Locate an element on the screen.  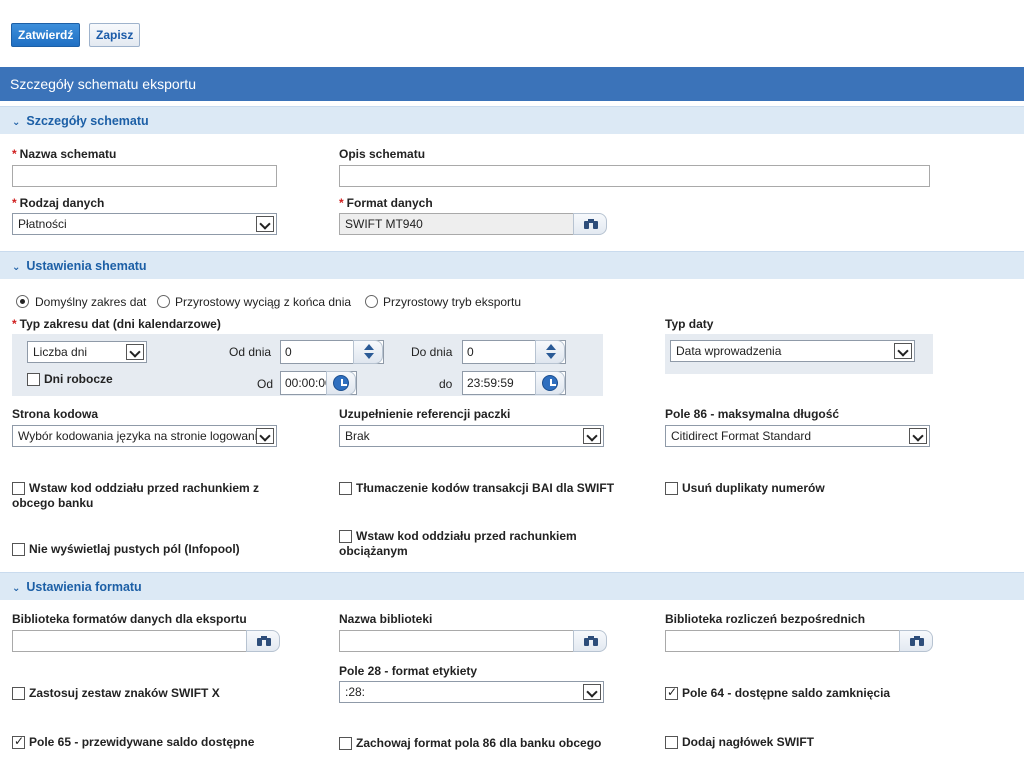
section-details-header: ⌄ Szczegóły schematu is located at coordinates (512, 120).